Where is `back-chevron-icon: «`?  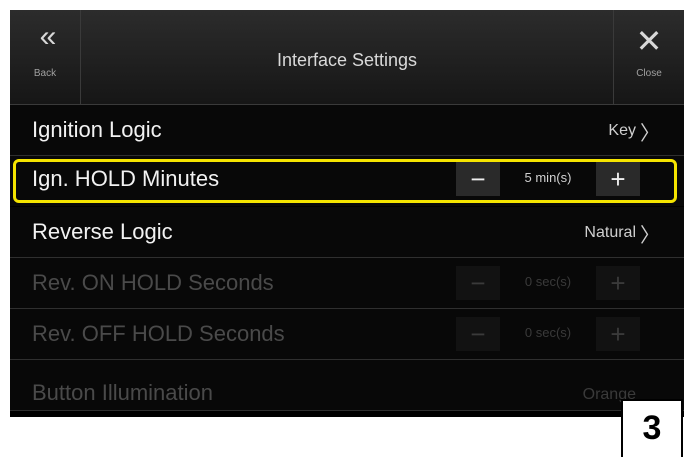 back-chevron-icon: « is located at coordinates (48, 36).